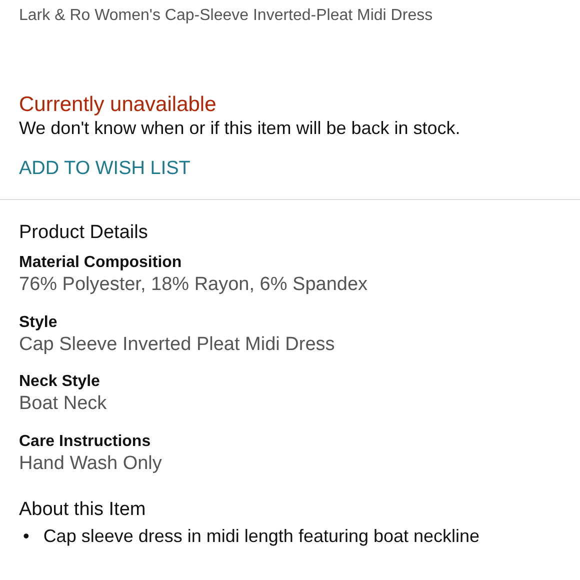 The height and width of the screenshot is (580, 580). Describe the element at coordinates (177, 344) in the screenshot. I see `detail-value: Cap Sleeve Inverted Pleat Midi Dress` at that location.